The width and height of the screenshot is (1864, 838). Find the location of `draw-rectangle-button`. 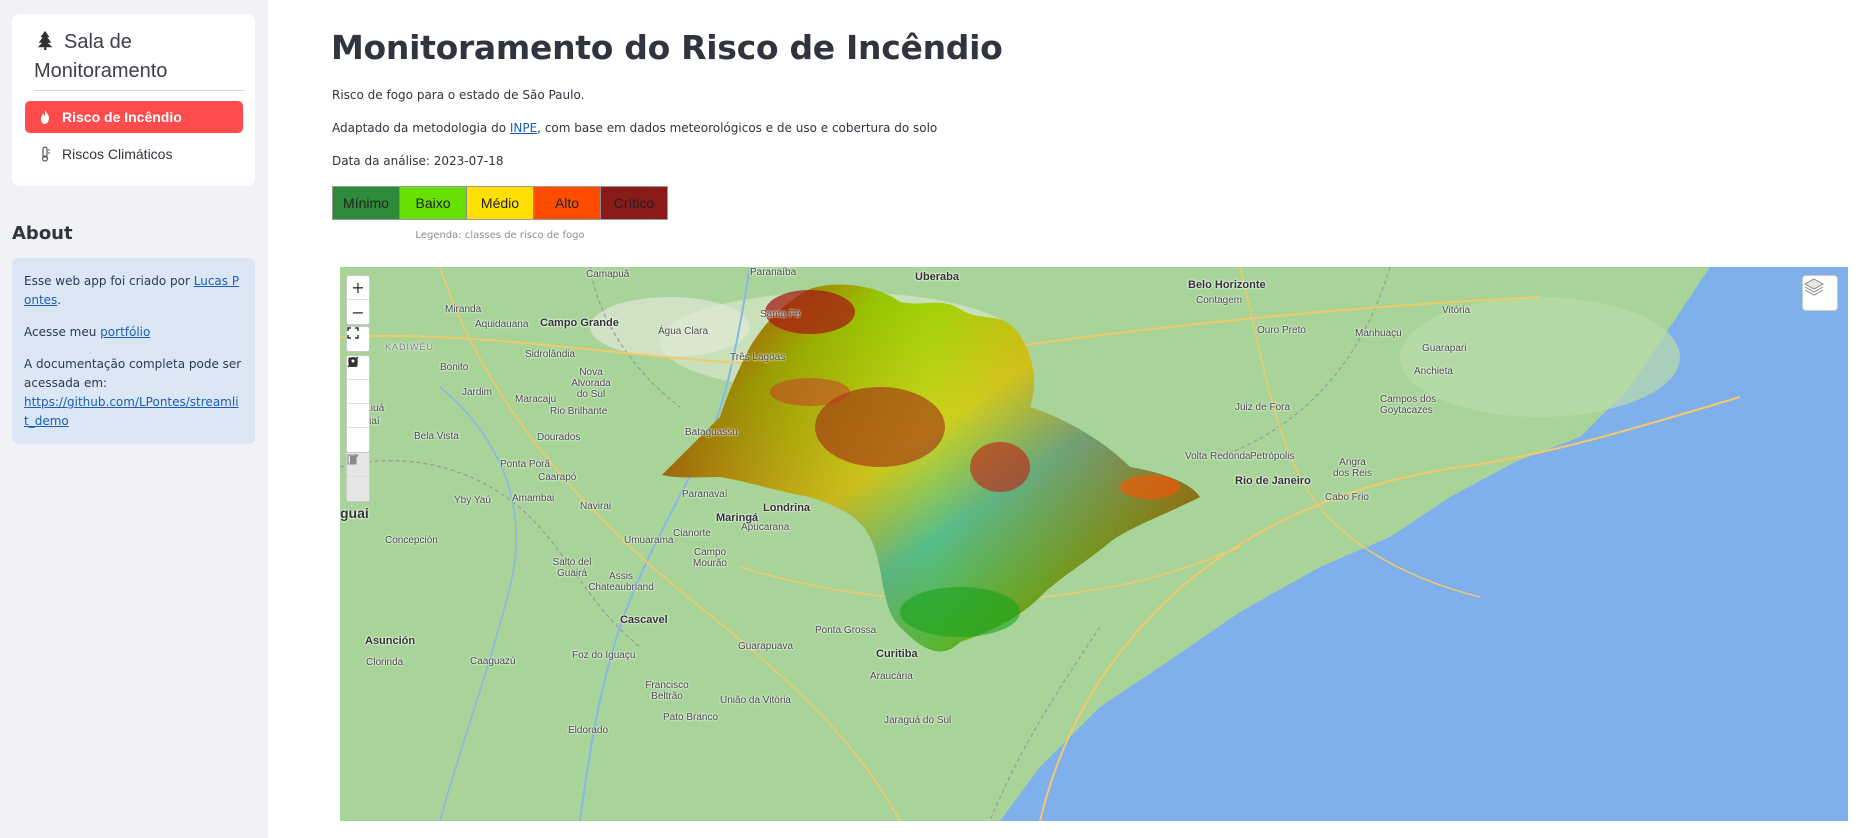

draw-rectangle-button is located at coordinates (358, 392).